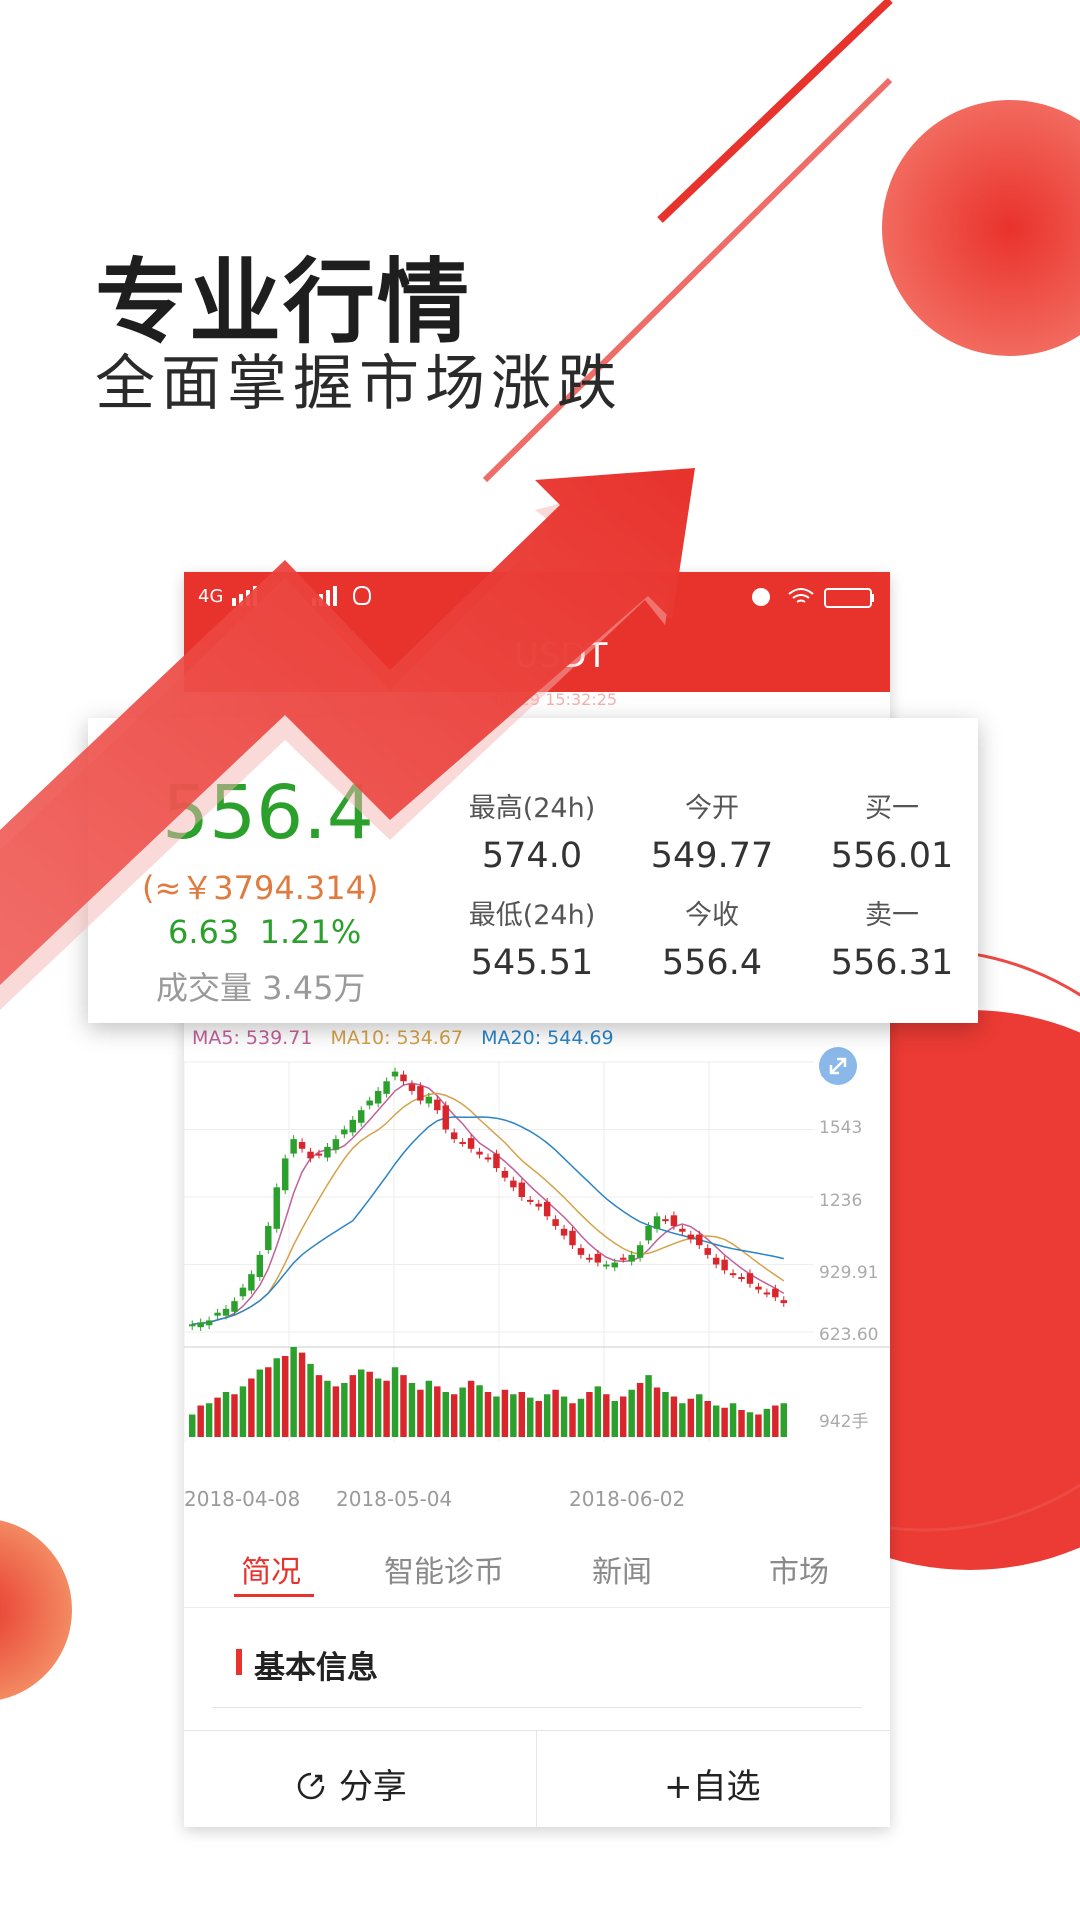 Image resolution: width=1080 pixels, height=1920 pixels. I want to click on last-price: 556.4, so click(268, 813).